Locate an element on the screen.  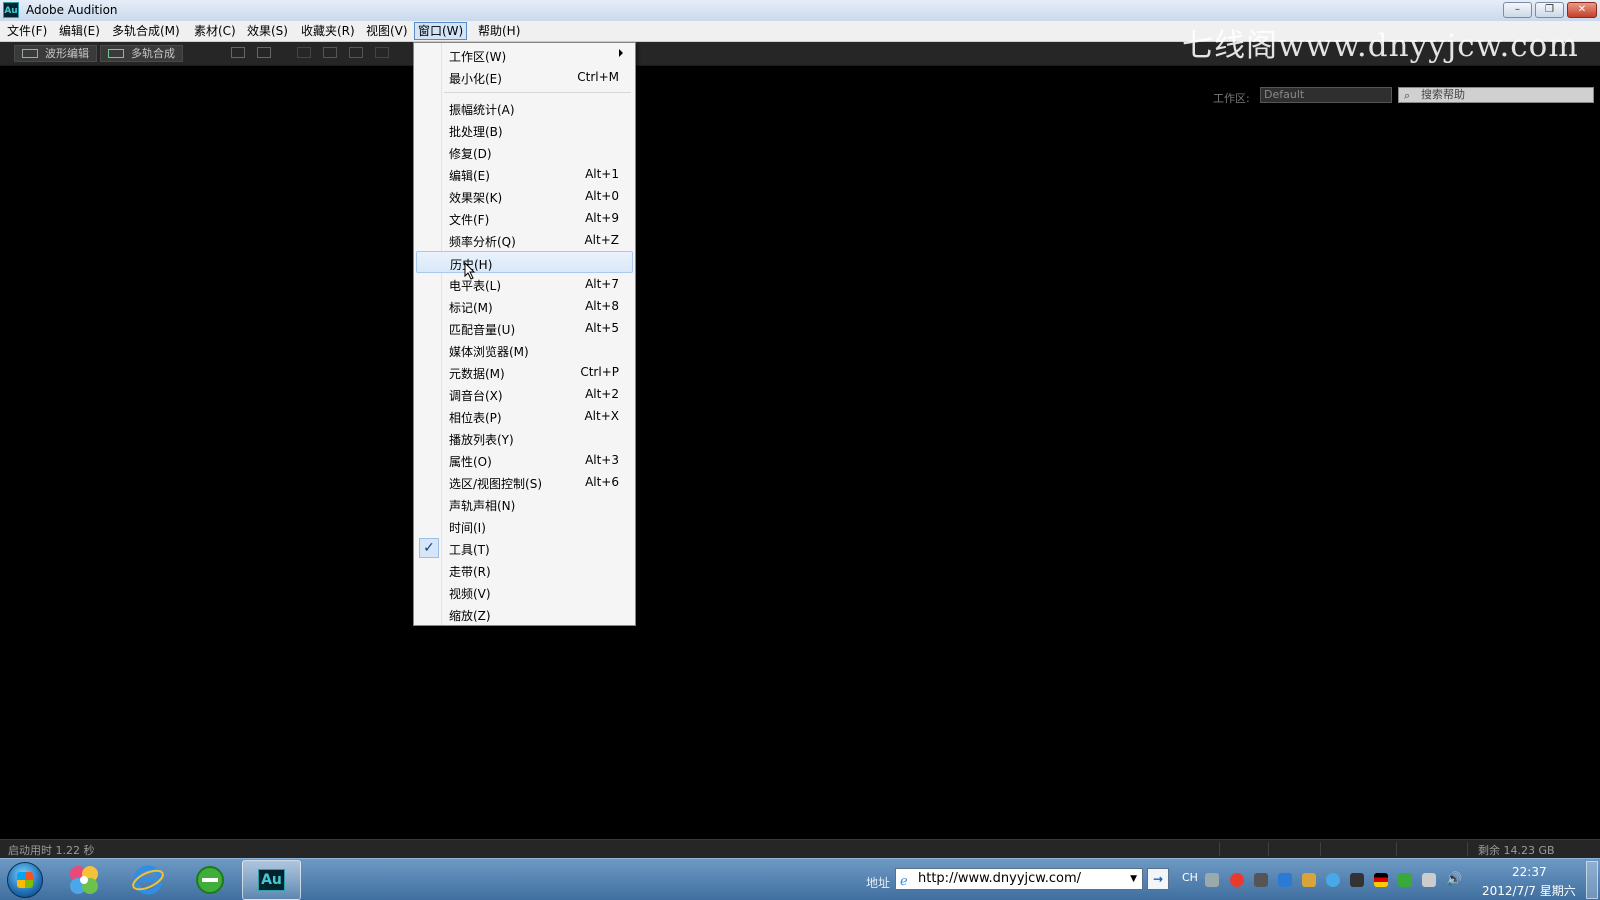
menu-item-playlist: 播放列表(Y) is located at coordinates (524, 438).